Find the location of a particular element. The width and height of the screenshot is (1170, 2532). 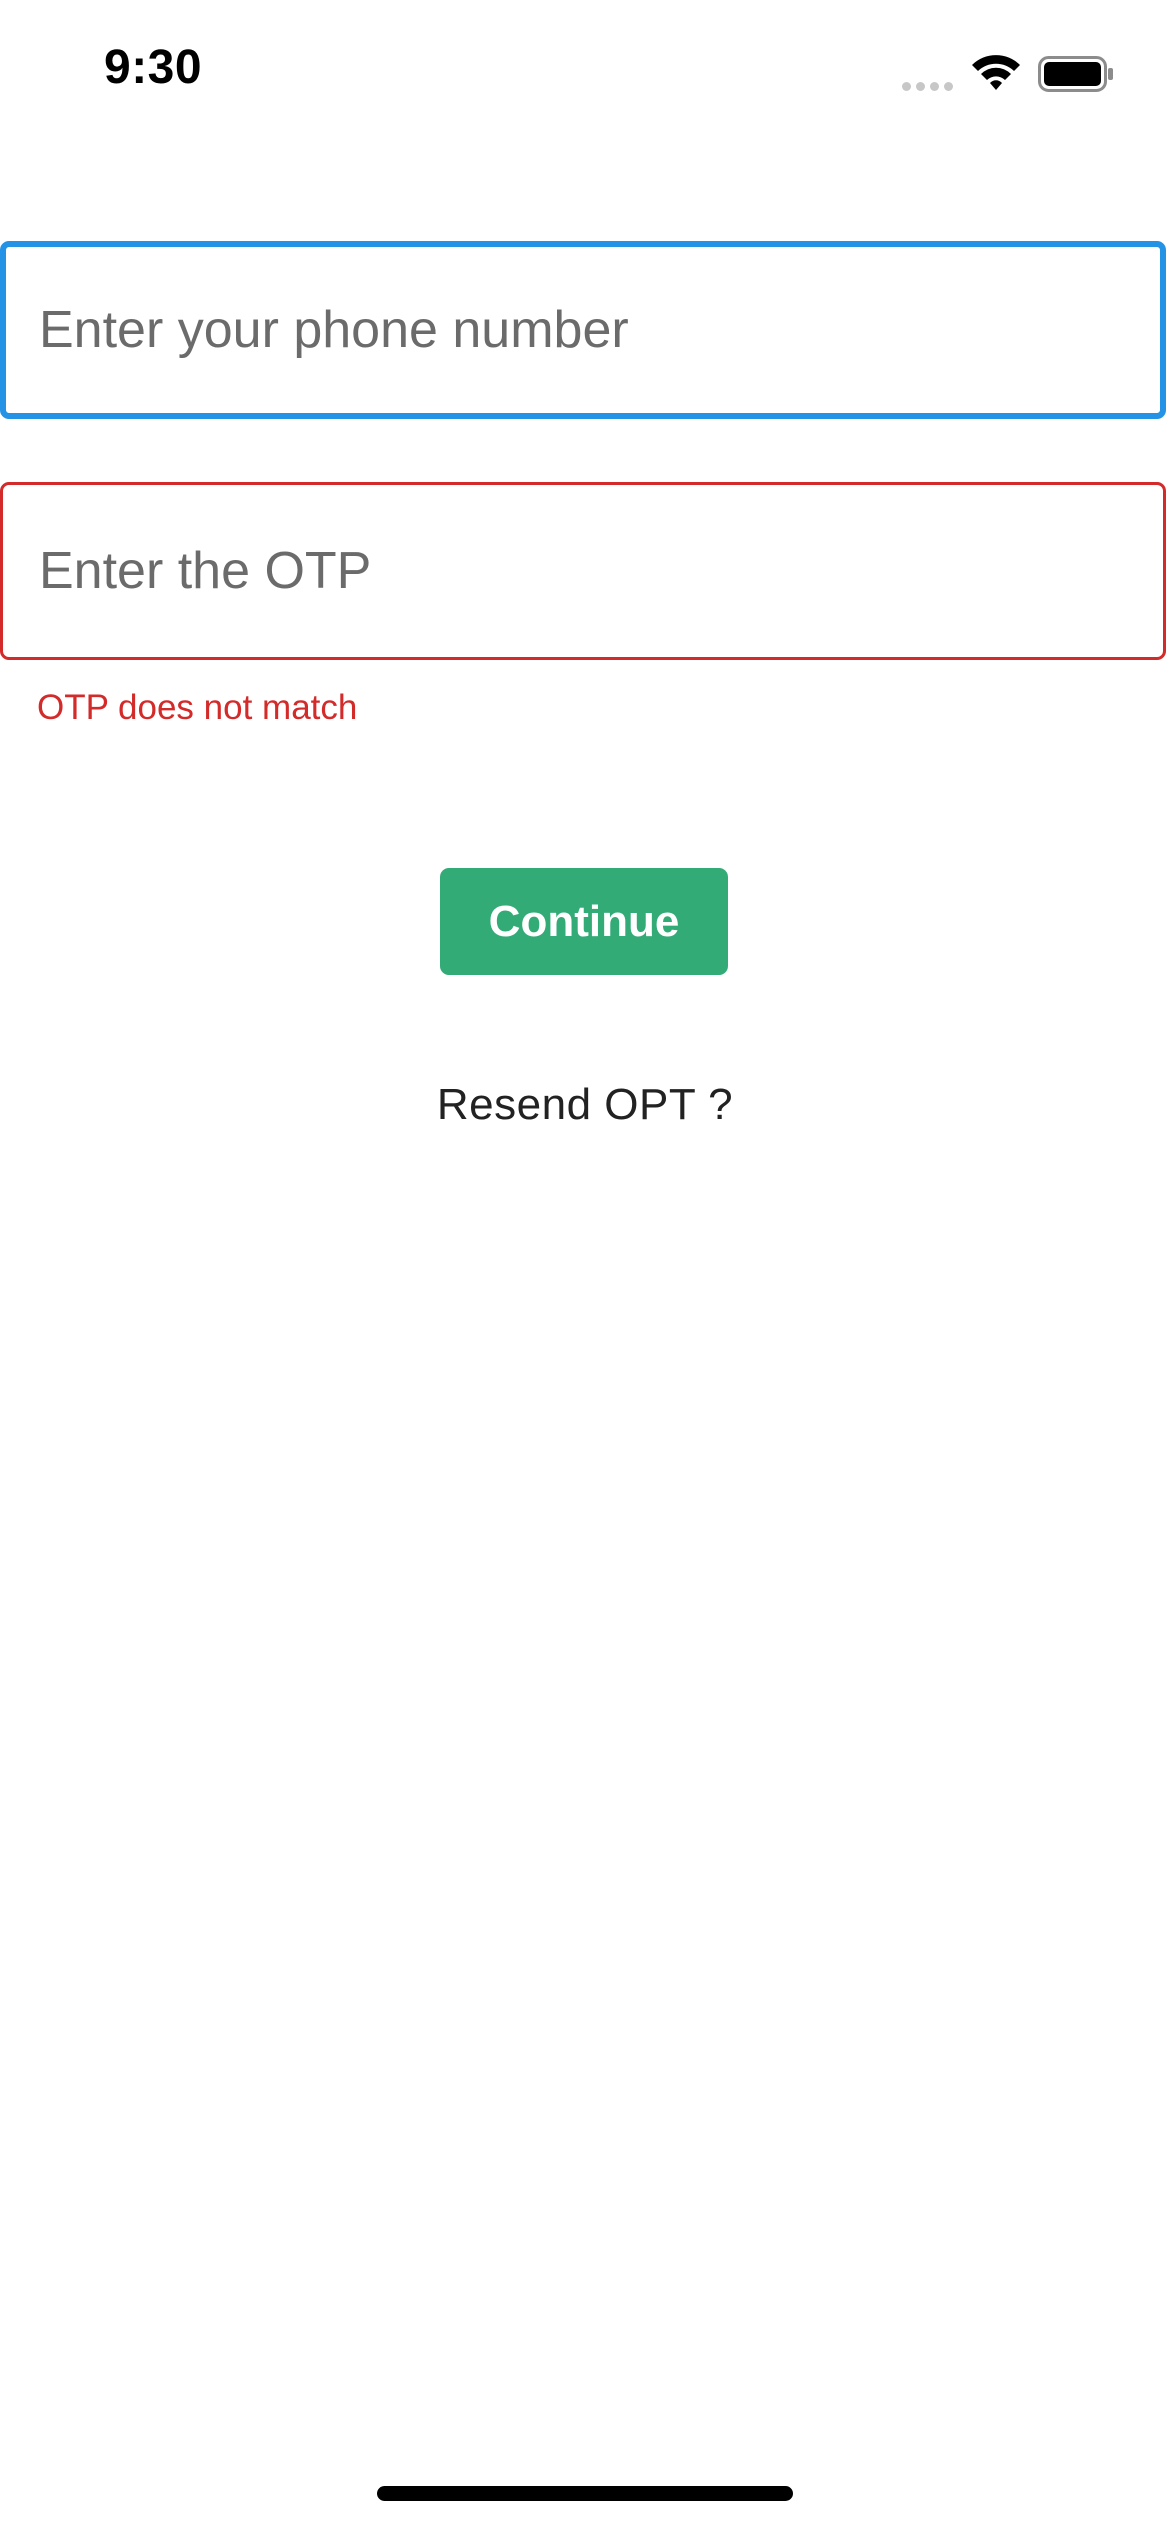

otp-input is located at coordinates (583, 571).